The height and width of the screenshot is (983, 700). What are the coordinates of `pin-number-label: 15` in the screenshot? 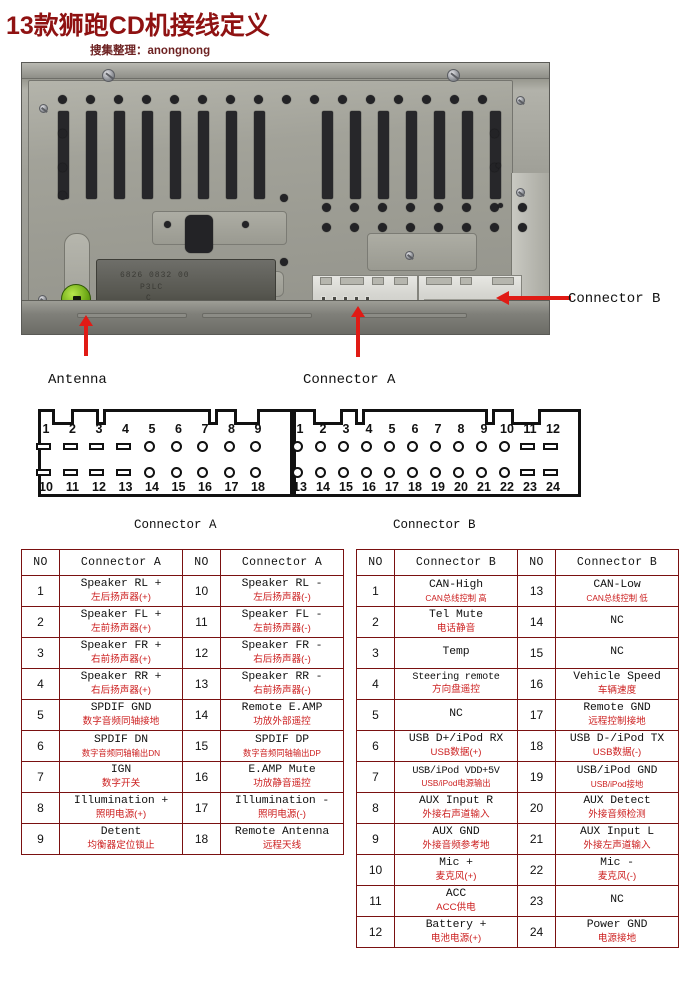 It's located at (178, 487).